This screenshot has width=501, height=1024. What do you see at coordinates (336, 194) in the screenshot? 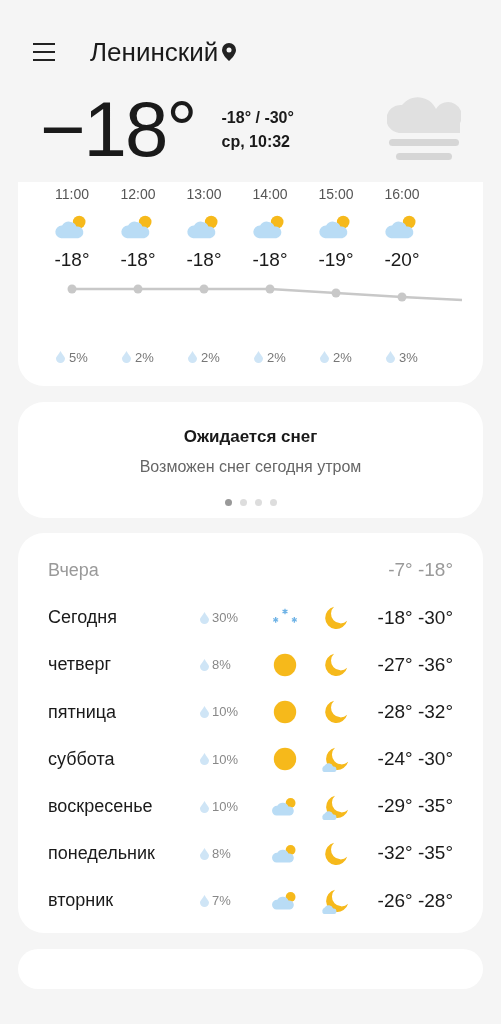
I see `hour-label: 15:00` at bounding box center [336, 194].